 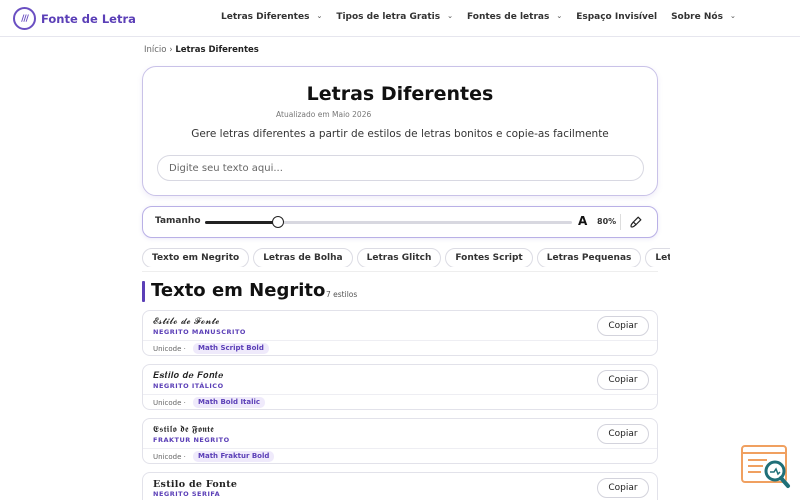 I want to click on section-title: Texto em Negrito, so click(x=238, y=290).